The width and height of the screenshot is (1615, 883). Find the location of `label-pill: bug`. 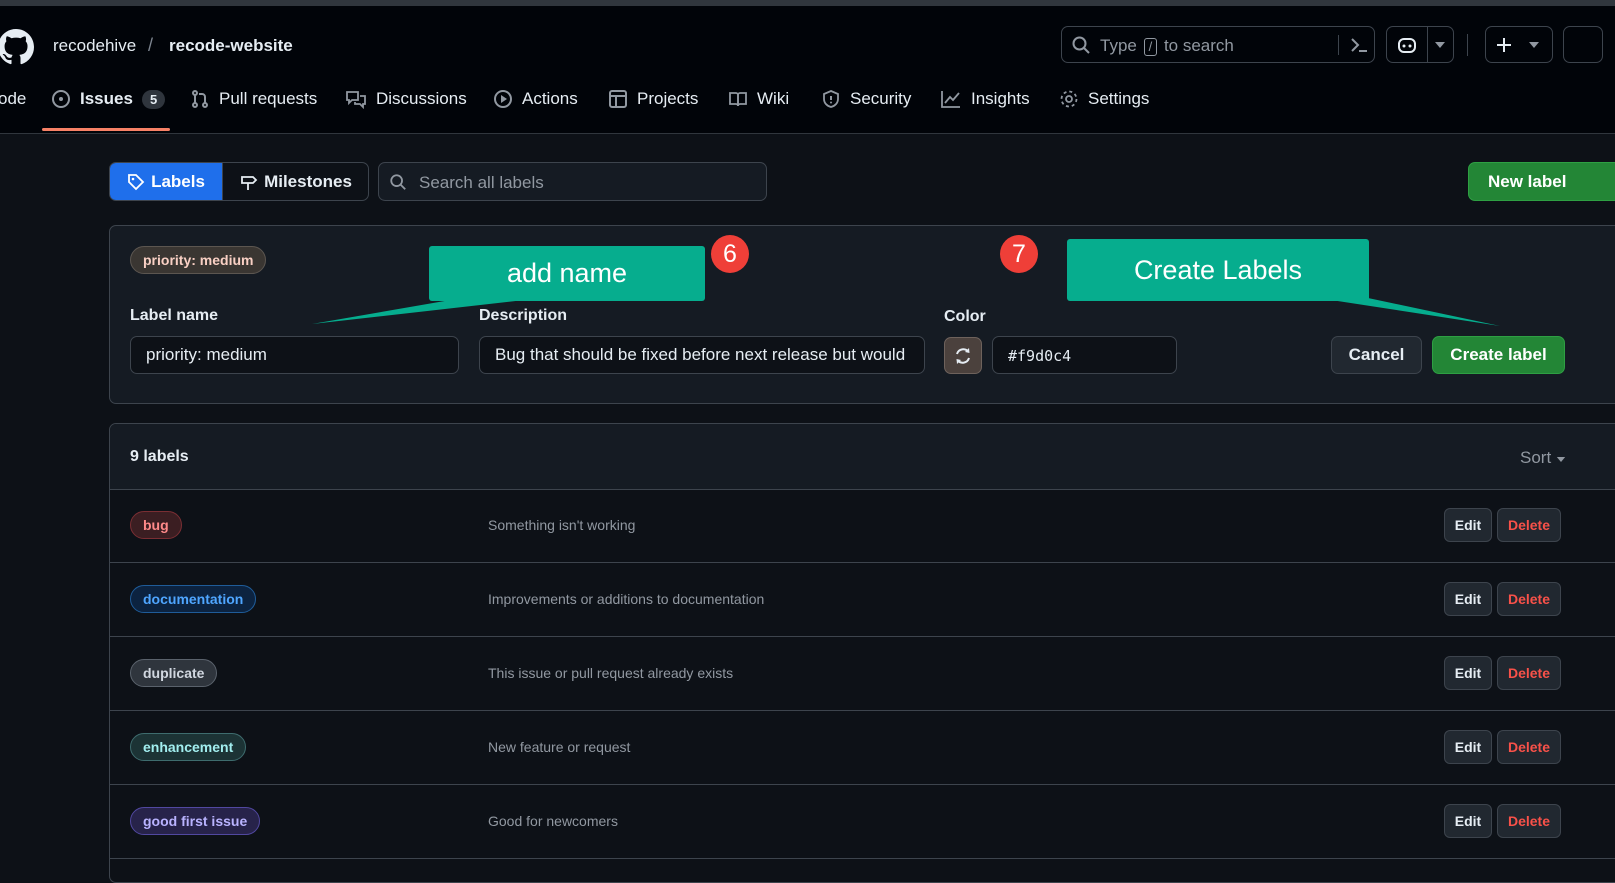

label-pill: bug is located at coordinates (156, 525).